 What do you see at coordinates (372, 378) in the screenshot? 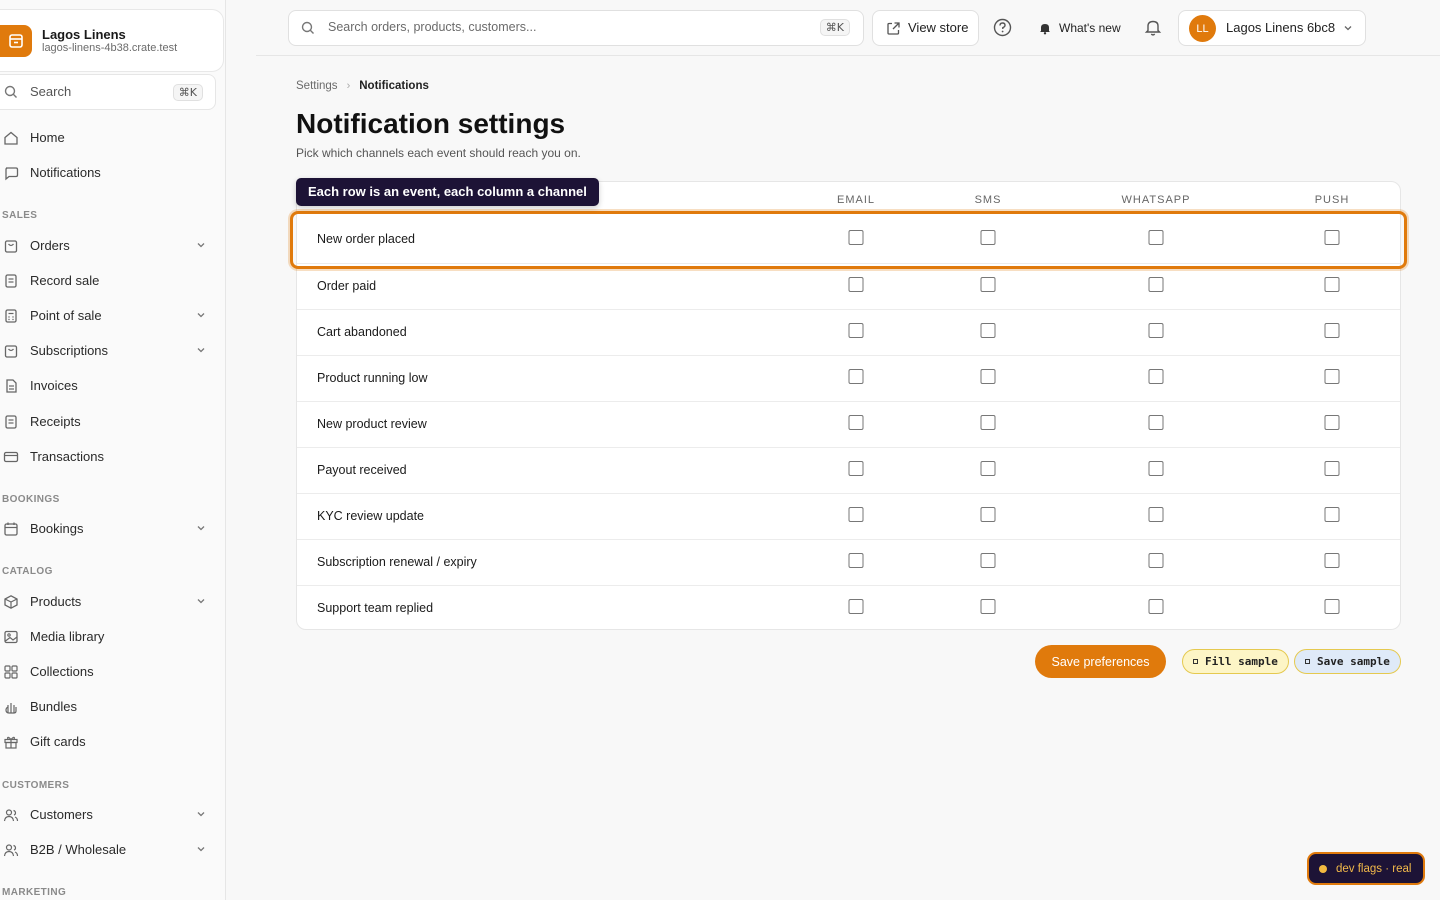
I see `event-label: Product running low` at bounding box center [372, 378].